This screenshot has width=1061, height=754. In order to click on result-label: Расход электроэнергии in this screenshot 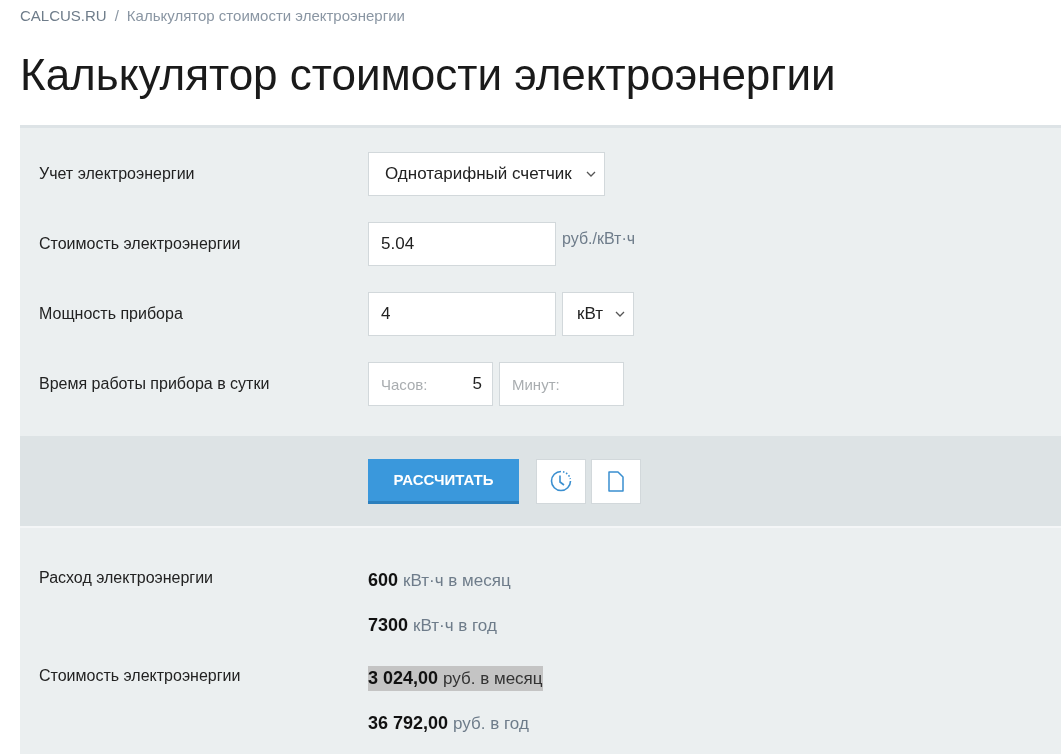, I will do `click(127, 578)`.